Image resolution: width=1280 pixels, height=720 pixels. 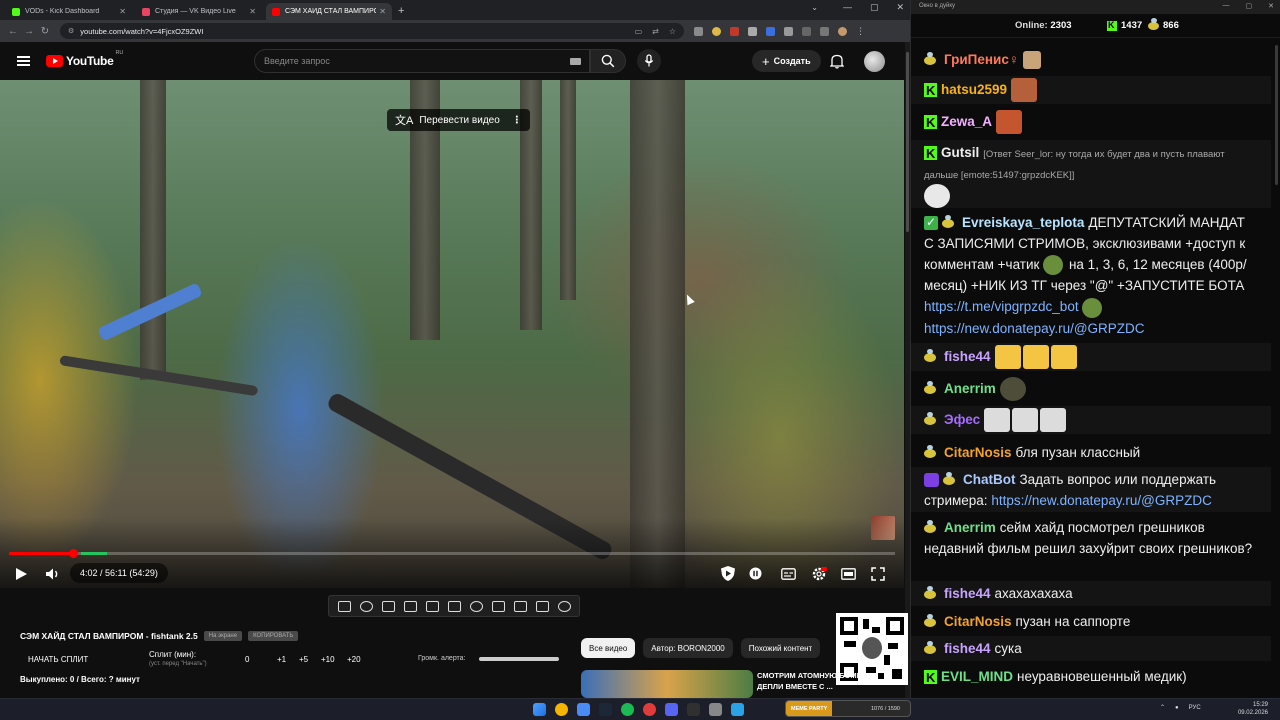 What do you see at coordinates (639, 31) in the screenshot?
I see `cast-icon: ▭` at bounding box center [639, 31].